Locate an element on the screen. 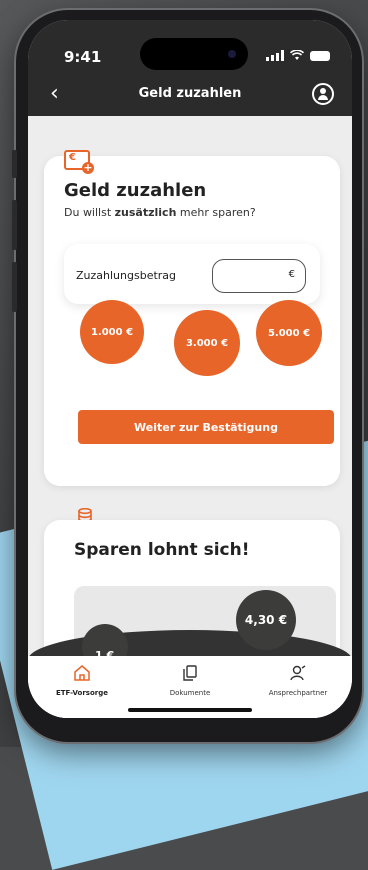 This screenshot has height=870, width=368. currency-symbol: € is located at coordinates (291, 274).